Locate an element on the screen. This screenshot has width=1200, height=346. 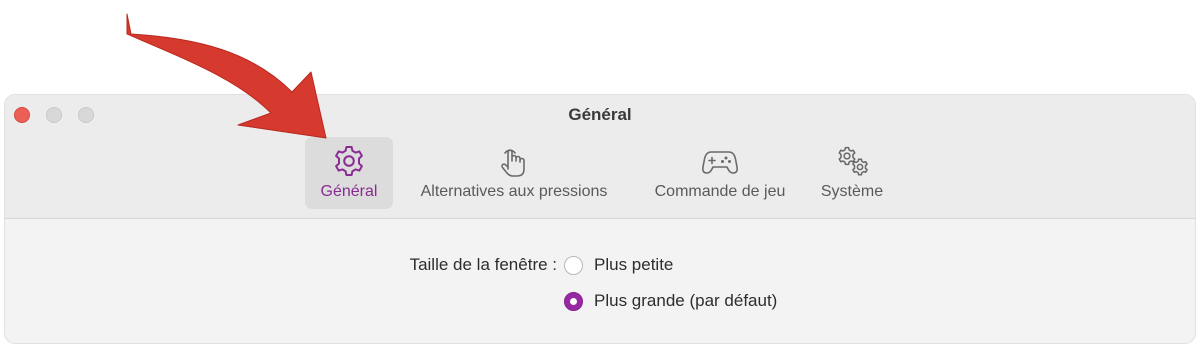
annotation-arrow-icon is located at coordinates (226, 76).